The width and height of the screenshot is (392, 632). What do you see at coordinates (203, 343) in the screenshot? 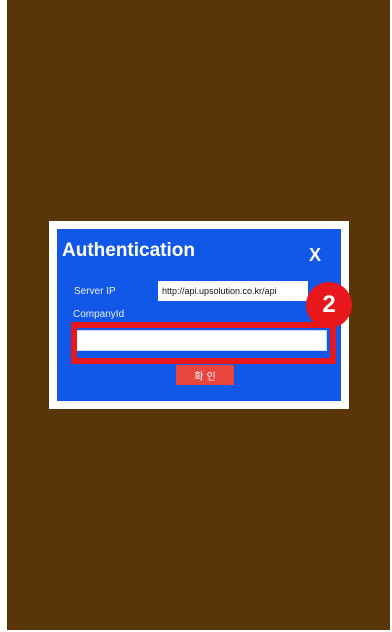
I see `highlight-box` at bounding box center [203, 343].